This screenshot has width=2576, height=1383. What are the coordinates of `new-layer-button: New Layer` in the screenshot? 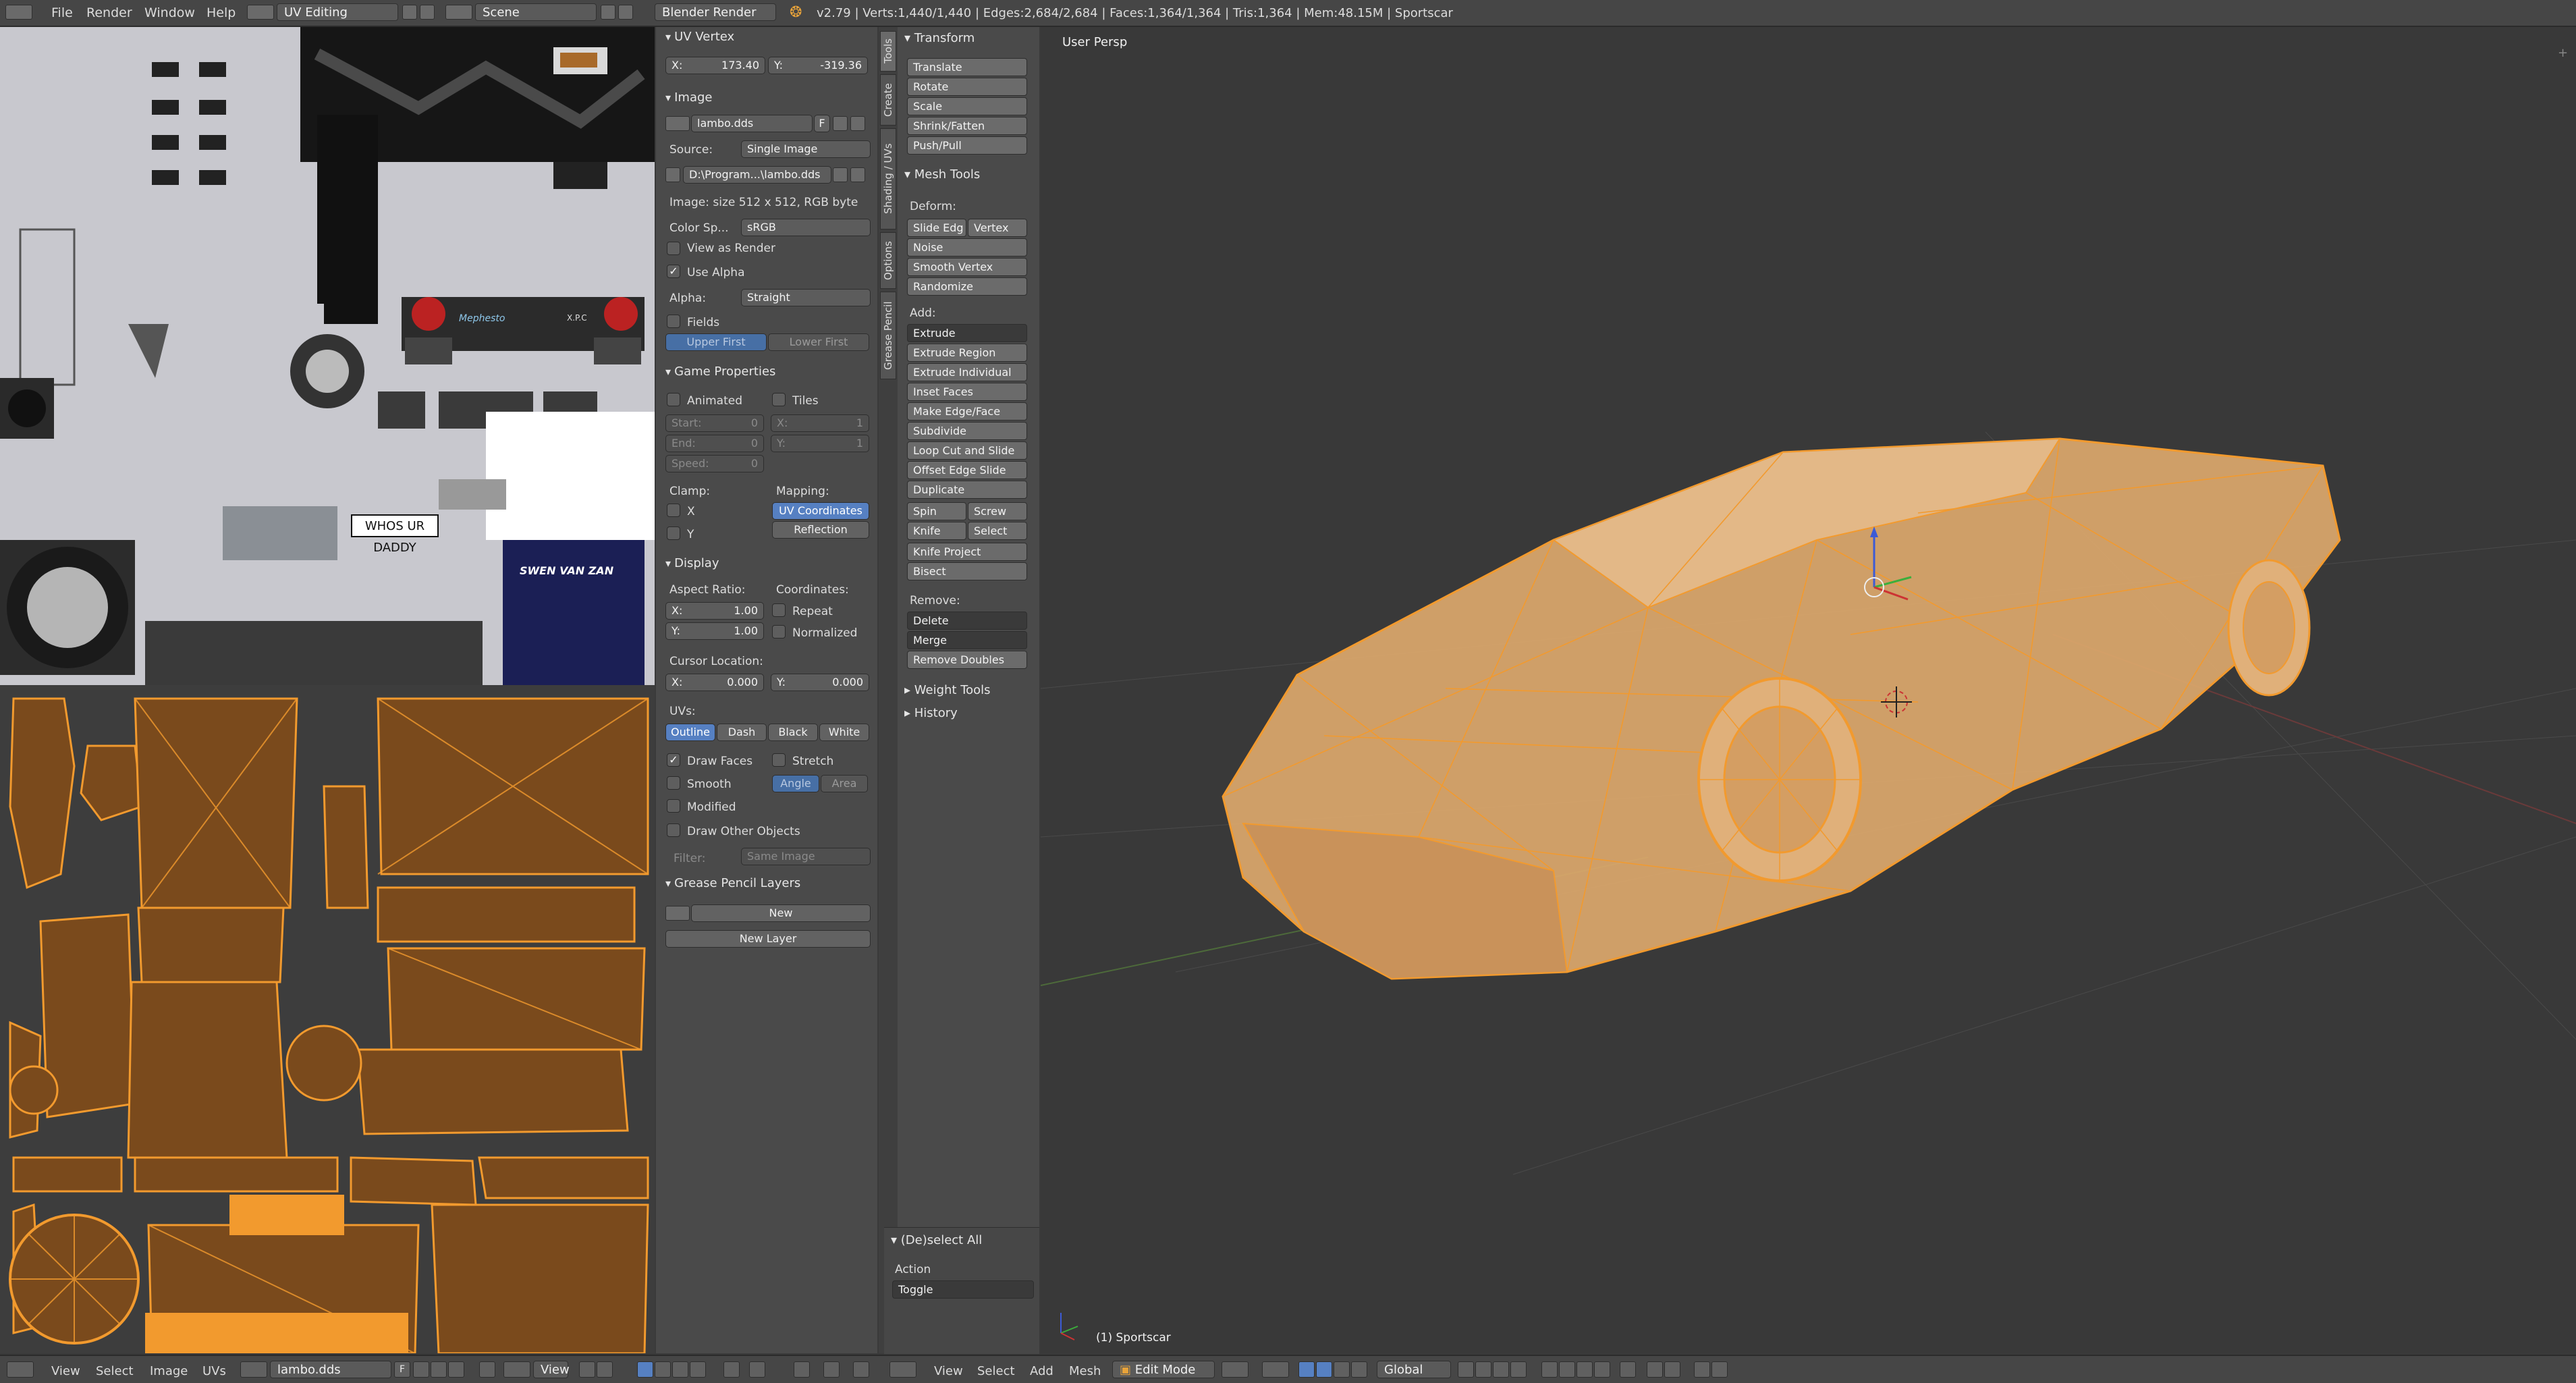 It's located at (768, 939).